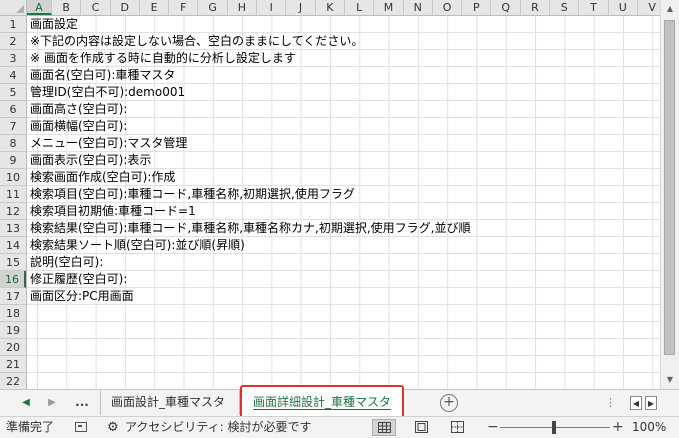 This screenshot has height=438, width=679. Describe the element at coordinates (636, 403) in the screenshot. I see `hscroll-left-icon: ◀` at that location.